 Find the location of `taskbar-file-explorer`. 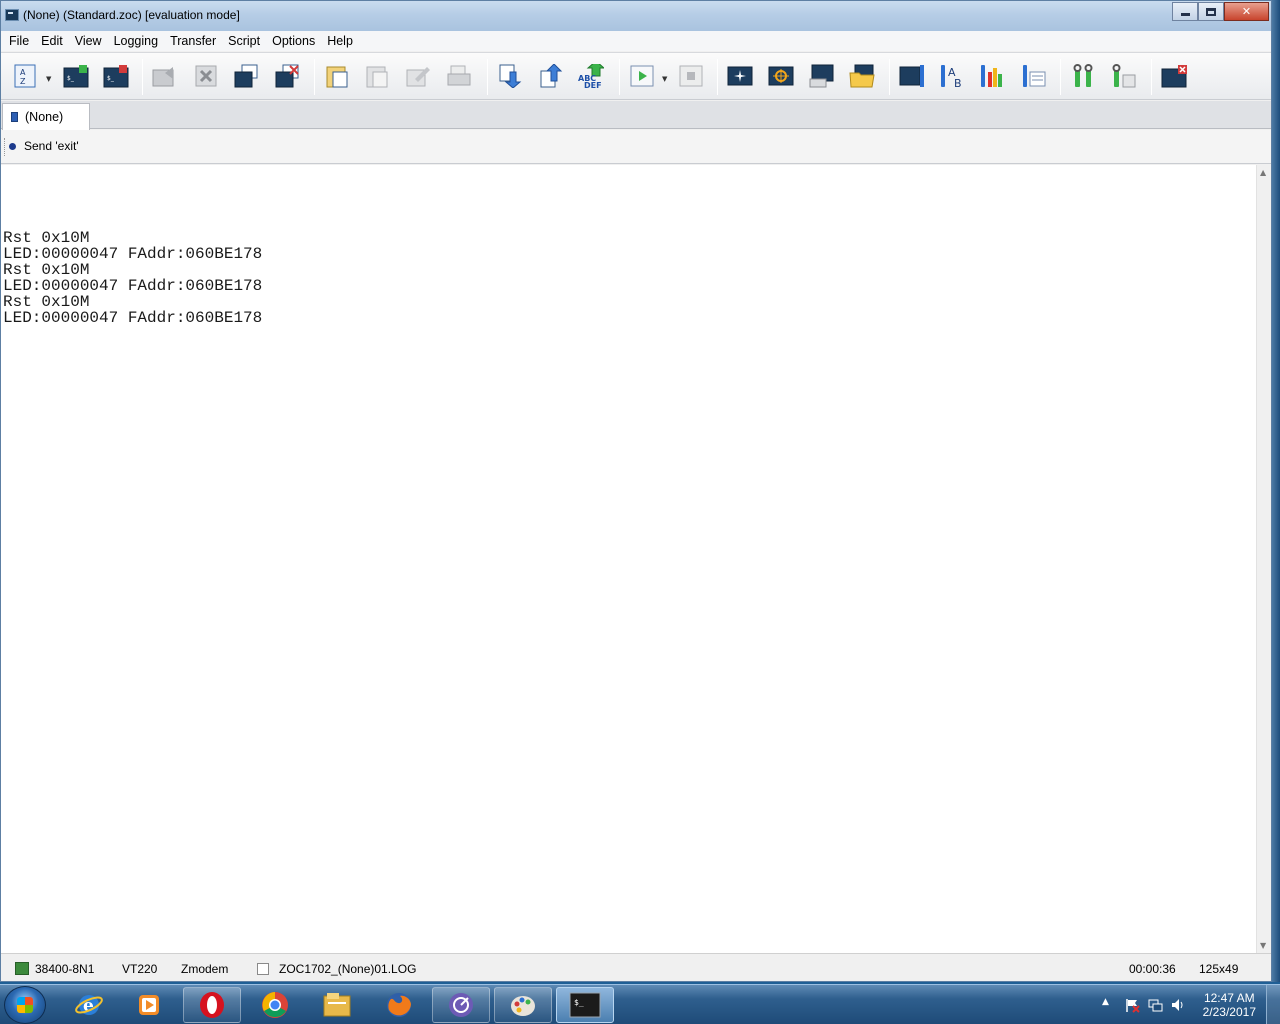

taskbar-file-explorer is located at coordinates (337, 1005).